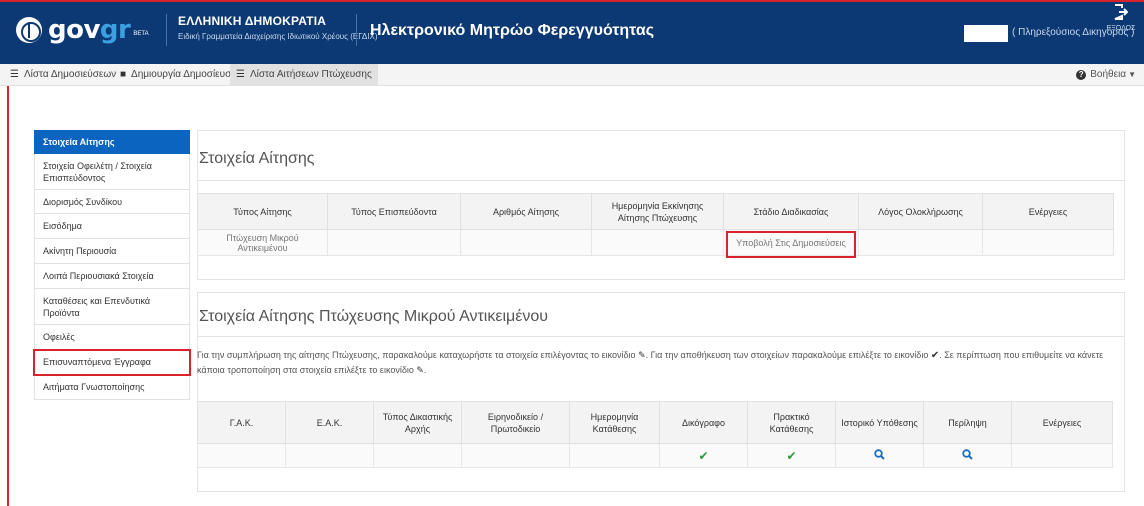 Image resolution: width=1144 pixels, height=506 pixels. I want to click on col-header: Τύπος Επισπεύδοντα, so click(394, 211).